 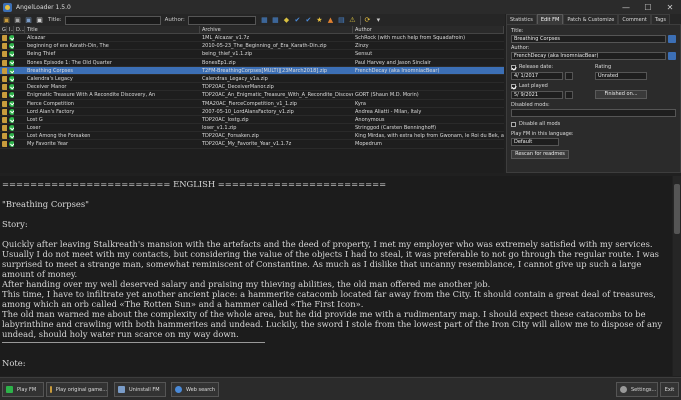 What do you see at coordinates (252, 120) in the screenshot?
I see `table-row: Lost G TDP20AC_lostg.zip Anonymous` at bounding box center [252, 120].